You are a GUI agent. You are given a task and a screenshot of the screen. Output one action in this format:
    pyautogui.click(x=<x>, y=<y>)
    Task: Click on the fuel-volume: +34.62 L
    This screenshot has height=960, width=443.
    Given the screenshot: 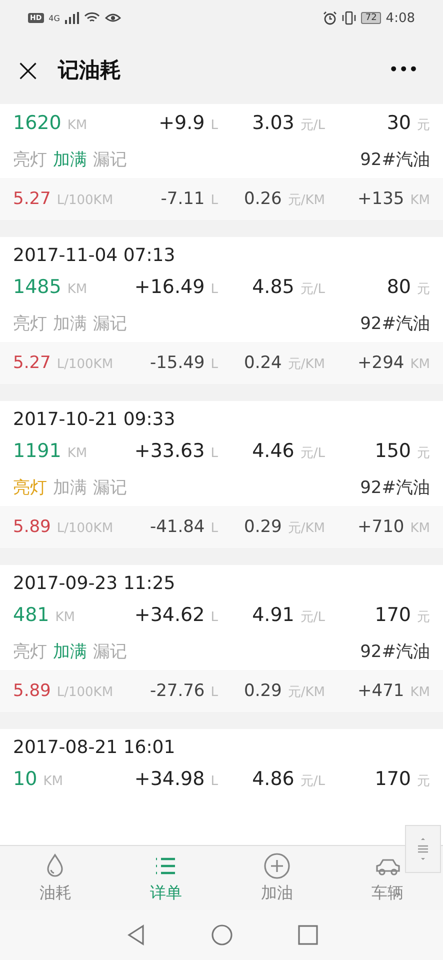 What is the action you would take?
    pyautogui.click(x=176, y=615)
    